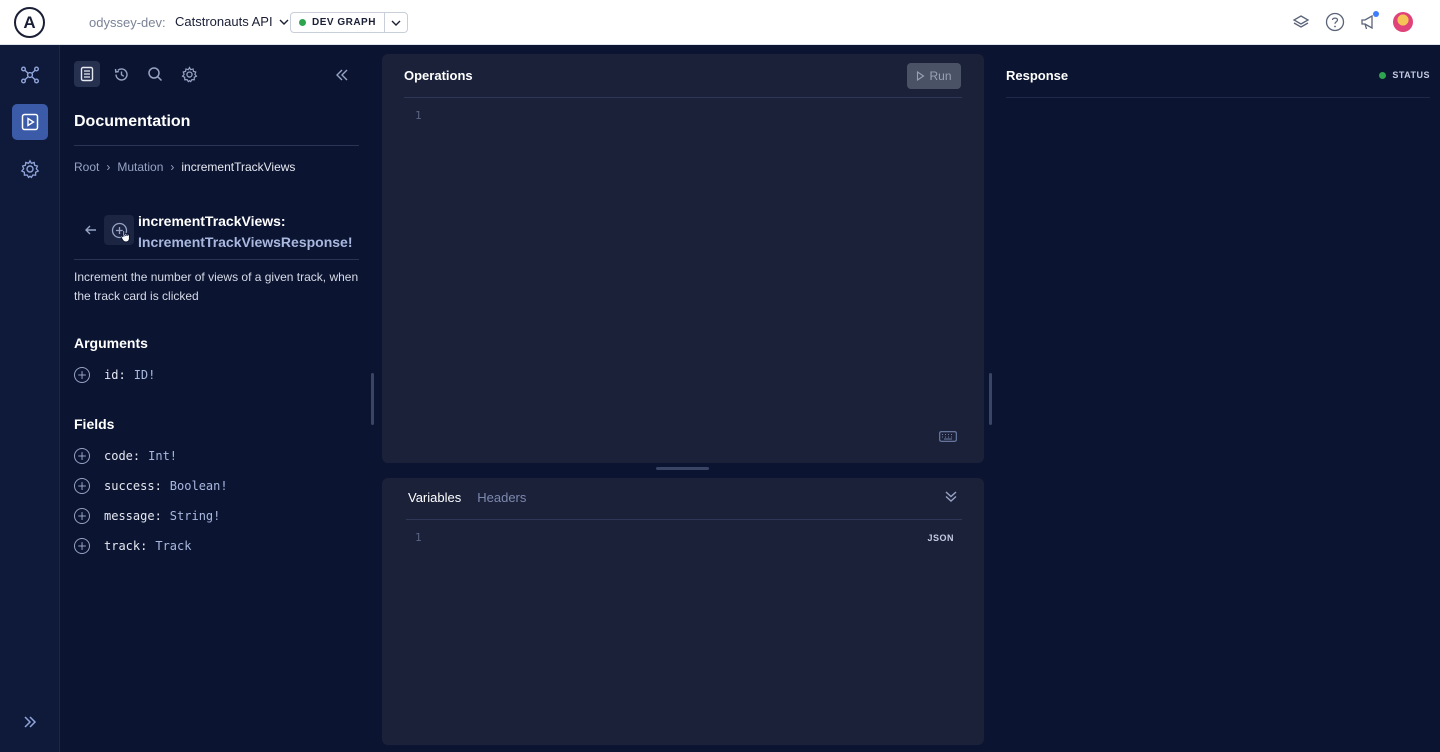 This screenshot has height=752, width=1440. Describe the element at coordinates (133, 486) in the screenshot. I see `field-name: success:` at that location.